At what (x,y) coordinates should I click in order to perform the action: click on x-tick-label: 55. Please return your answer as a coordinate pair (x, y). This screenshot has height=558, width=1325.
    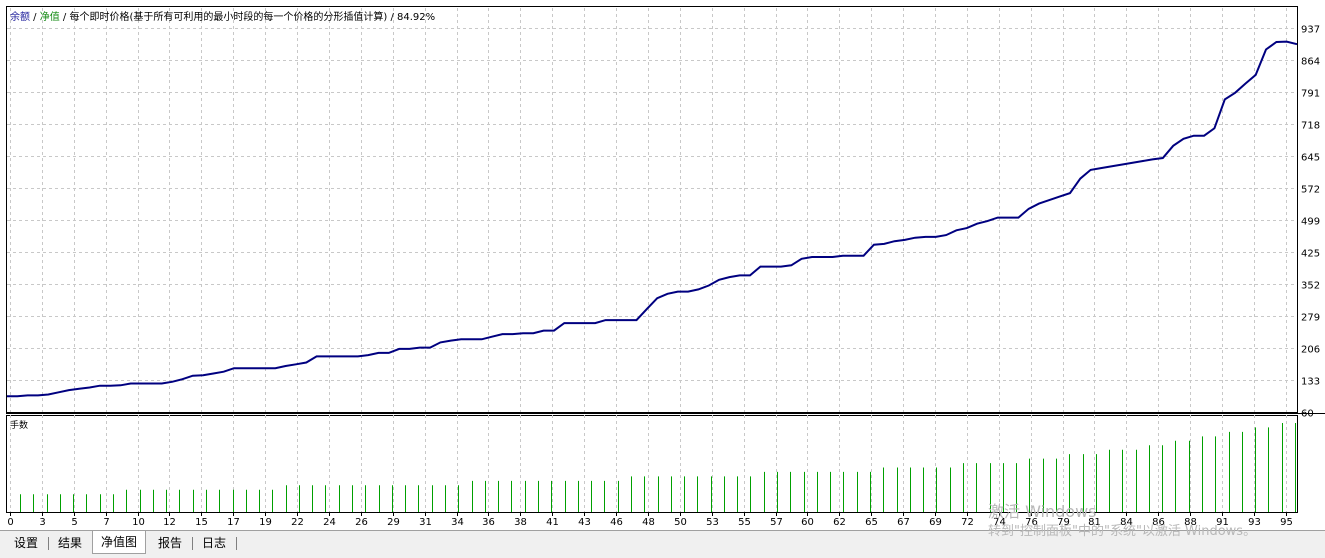
    Looking at the image, I should click on (744, 522).